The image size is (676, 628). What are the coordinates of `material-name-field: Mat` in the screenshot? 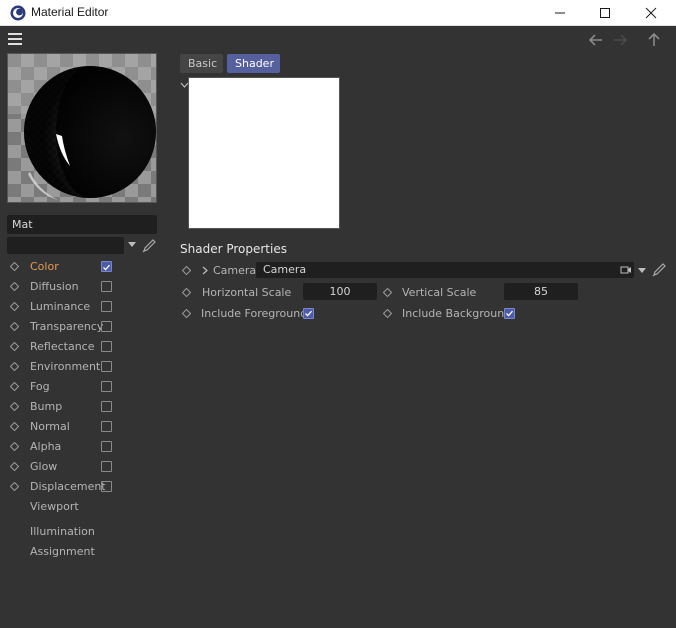 It's located at (82, 224).